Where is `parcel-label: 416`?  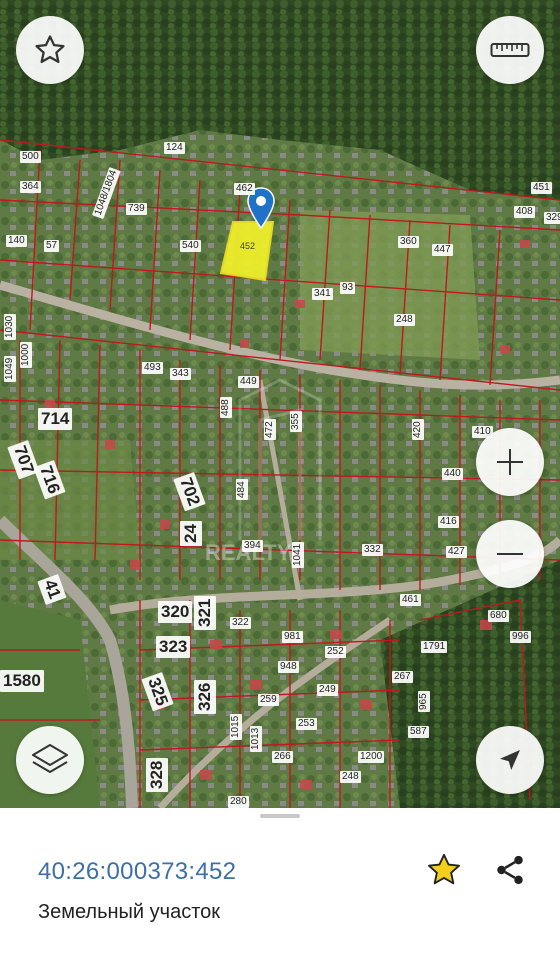 parcel-label: 416 is located at coordinates (448, 522).